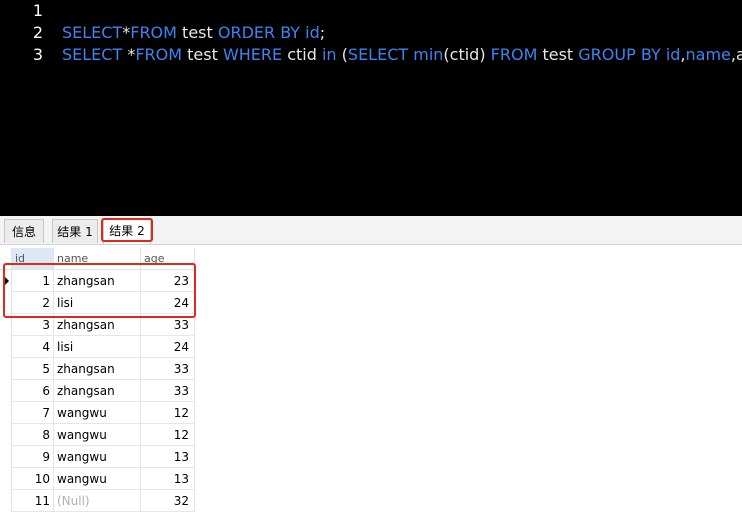 The height and width of the screenshot is (522, 742). Describe the element at coordinates (33, 457) in the screenshot. I see `cell-id: 9` at that location.